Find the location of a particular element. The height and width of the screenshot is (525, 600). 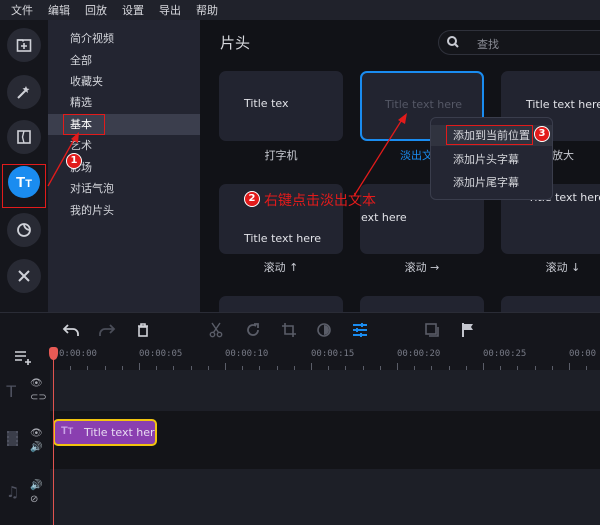

cut-button is located at coordinates (216, 330).